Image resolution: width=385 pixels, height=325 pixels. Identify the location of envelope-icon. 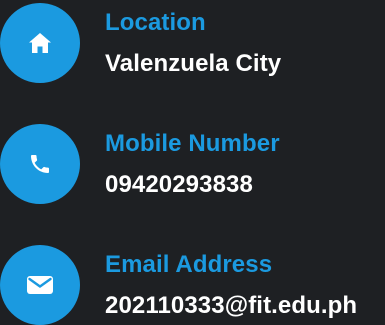
(40, 285).